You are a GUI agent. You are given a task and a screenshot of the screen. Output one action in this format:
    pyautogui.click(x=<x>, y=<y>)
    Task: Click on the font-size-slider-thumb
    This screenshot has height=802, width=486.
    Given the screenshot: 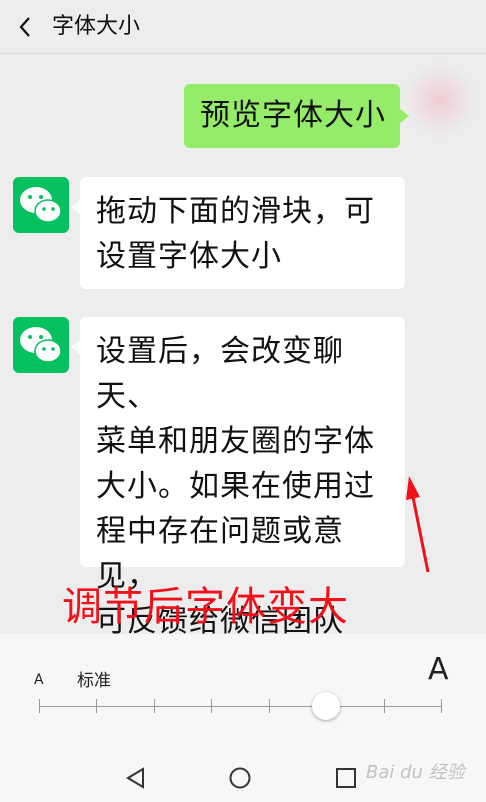 What is the action you would take?
    pyautogui.click(x=326, y=706)
    